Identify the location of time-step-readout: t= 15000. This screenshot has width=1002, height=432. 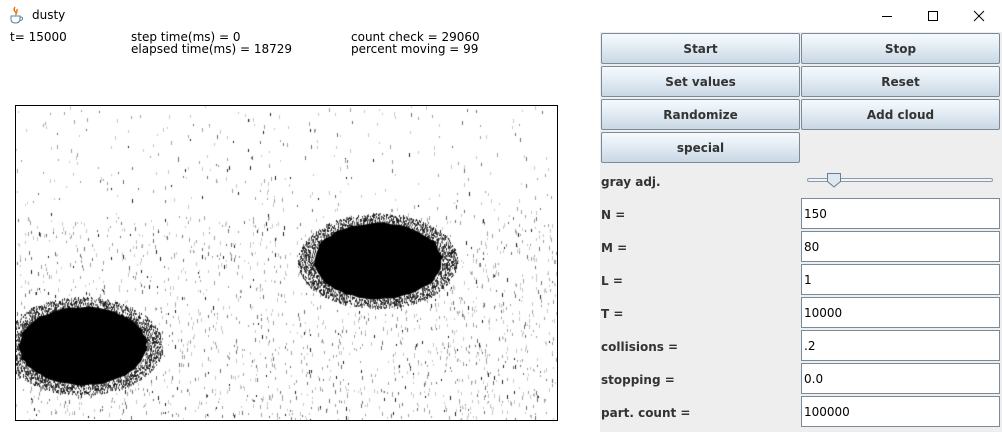
(38, 37).